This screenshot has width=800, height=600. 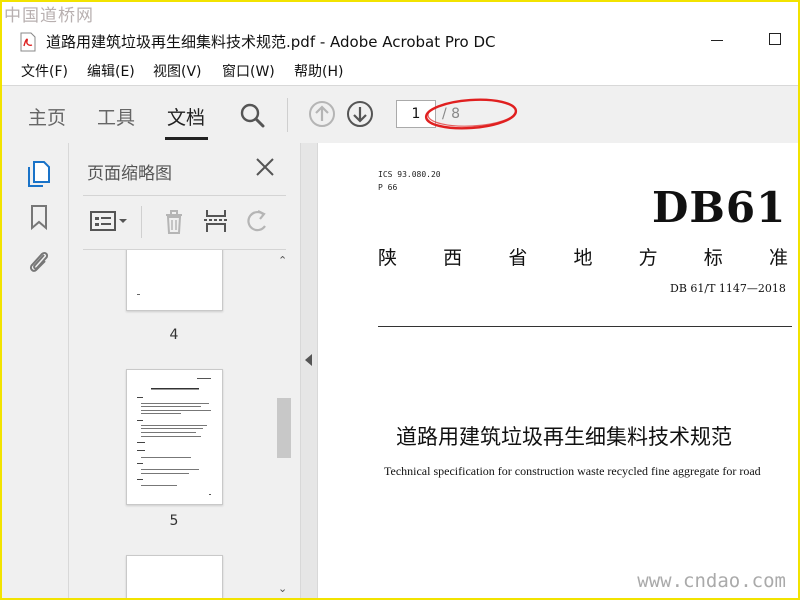 What do you see at coordinates (216, 221) in the screenshot?
I see `extract-pages-icon` at bounding box center [216, 221].